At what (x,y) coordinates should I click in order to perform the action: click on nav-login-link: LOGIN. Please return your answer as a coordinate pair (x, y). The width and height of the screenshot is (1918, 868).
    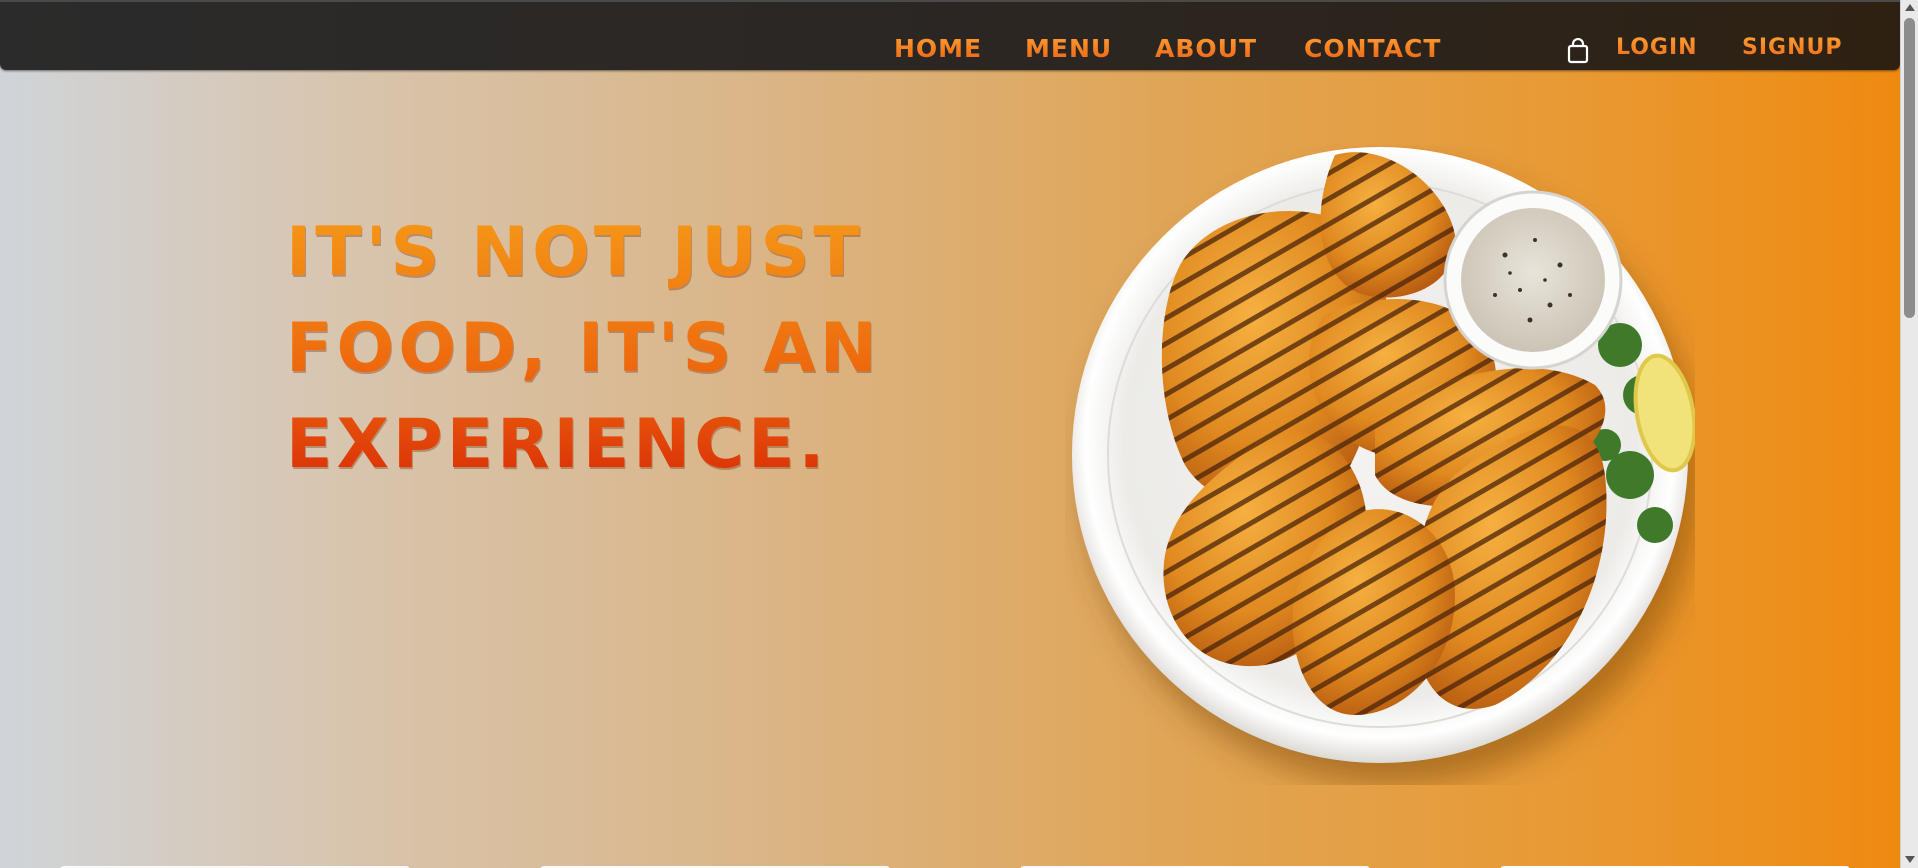
    Looking at the image, I should click on (1657, 51).